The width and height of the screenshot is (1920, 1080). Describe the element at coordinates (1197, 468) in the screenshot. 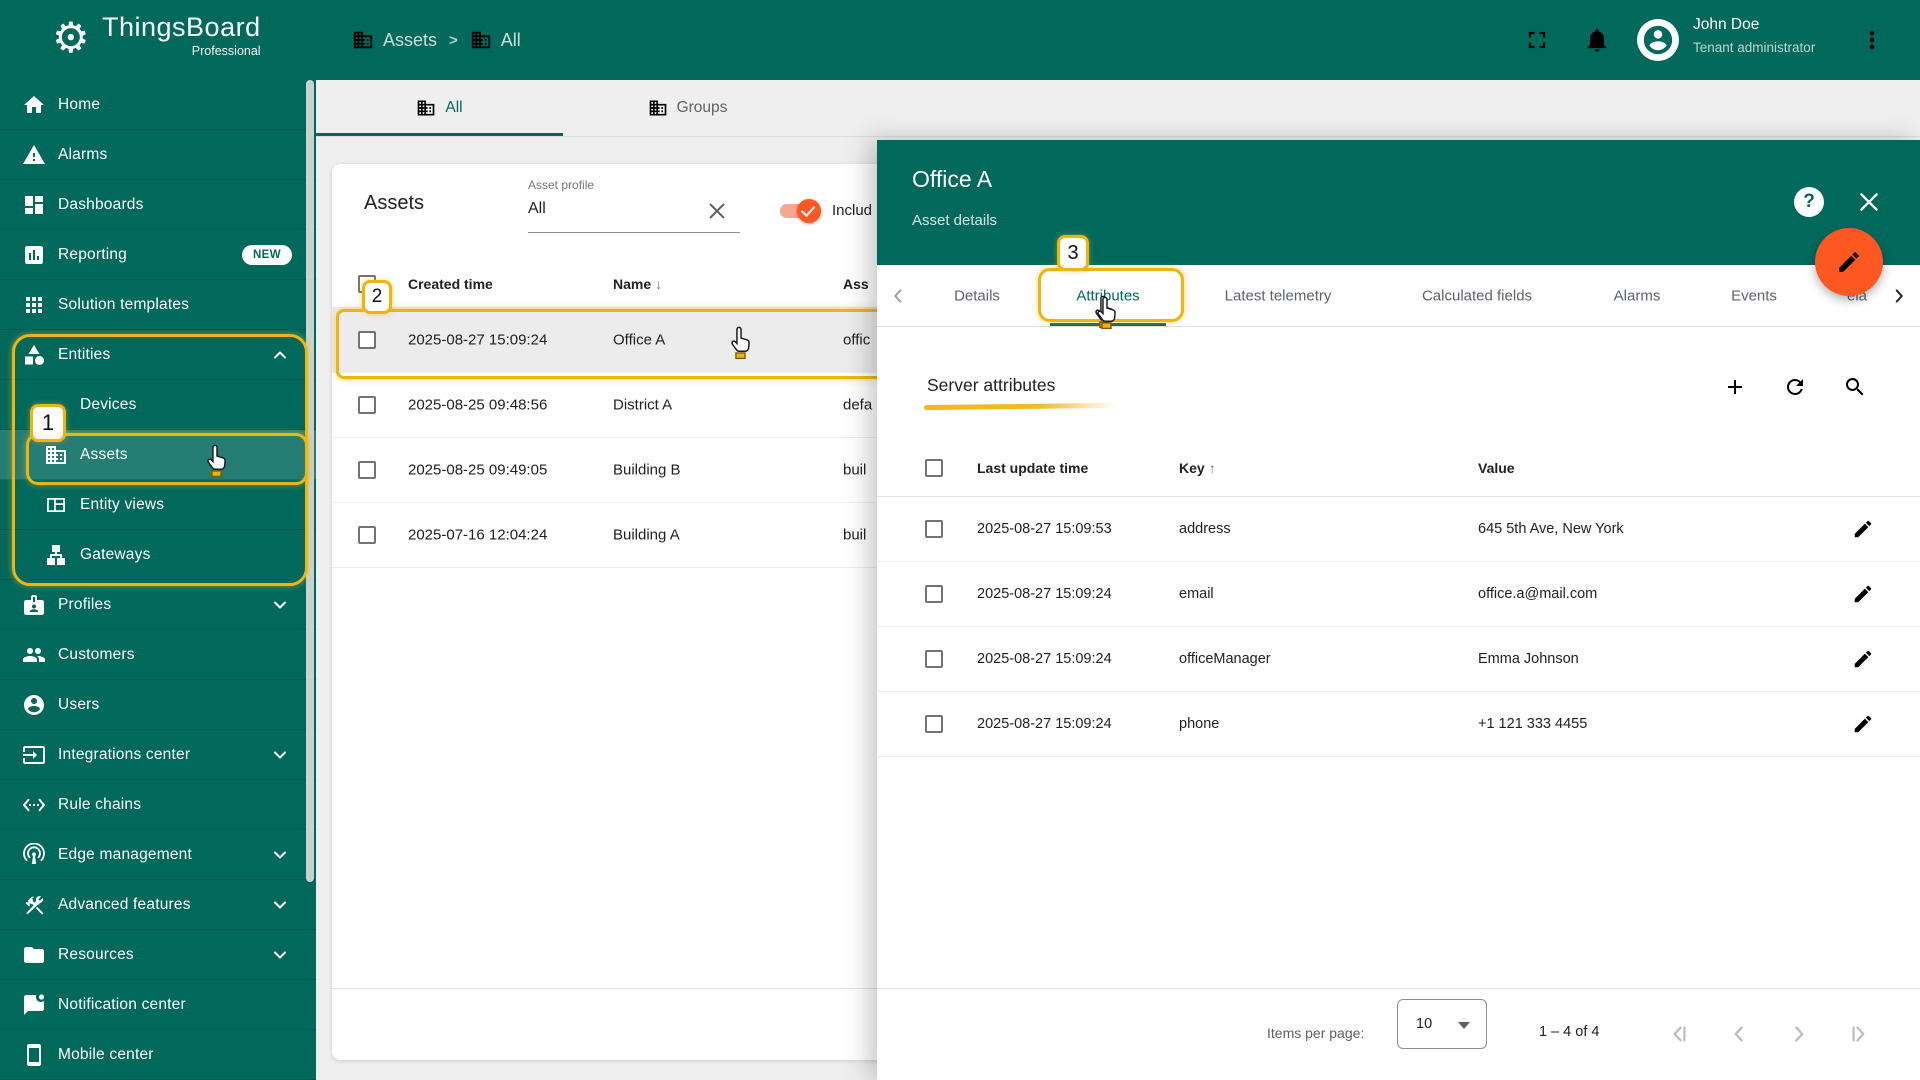

I see `column-key: Key ↑` at that location.